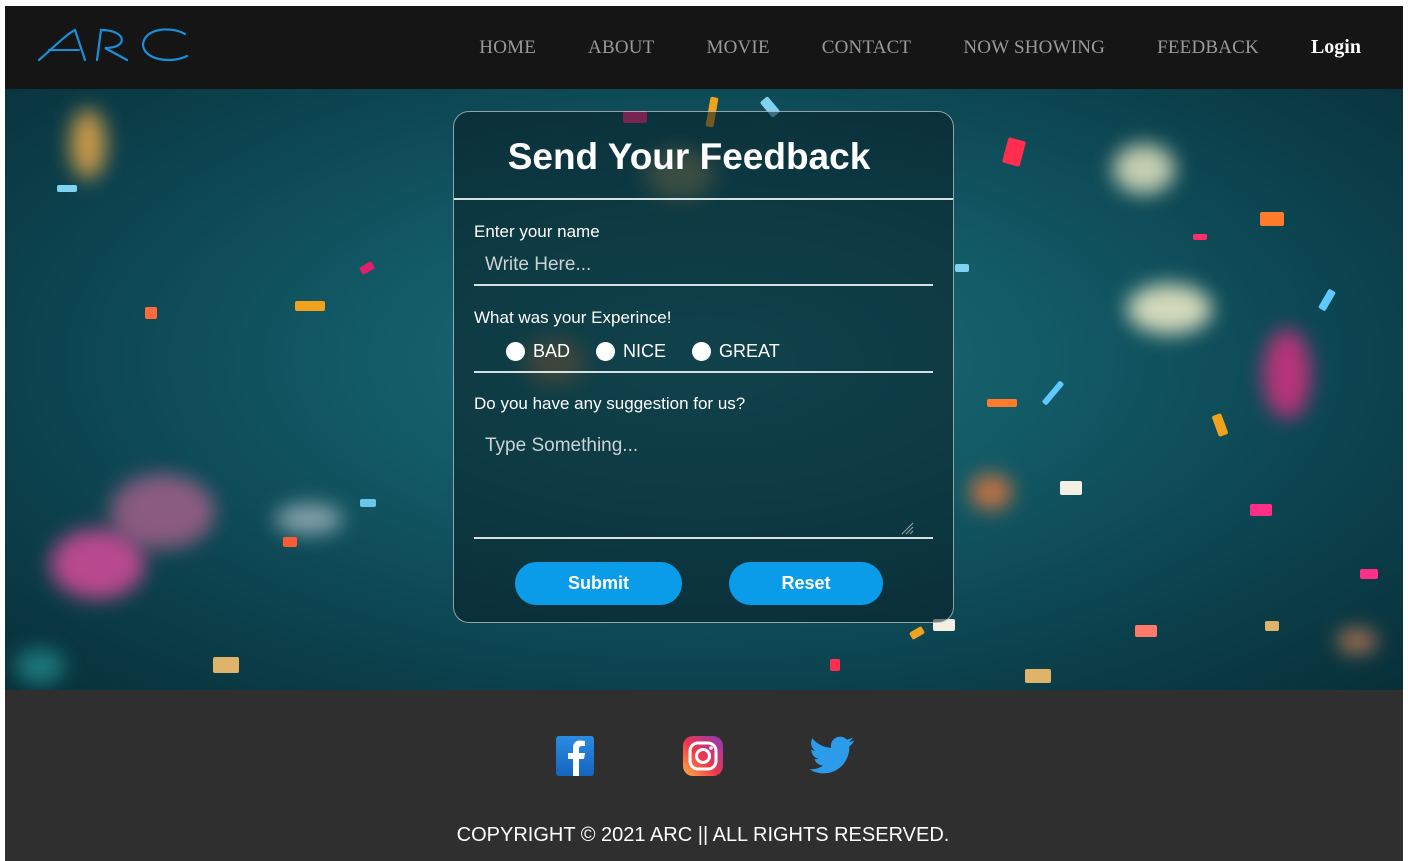 Image resolution: width=1408 pixels, height=861 pixels. Describe the element at coordinates (907, 528) in the screenshot. I see `resize-grip-icon` at that location.